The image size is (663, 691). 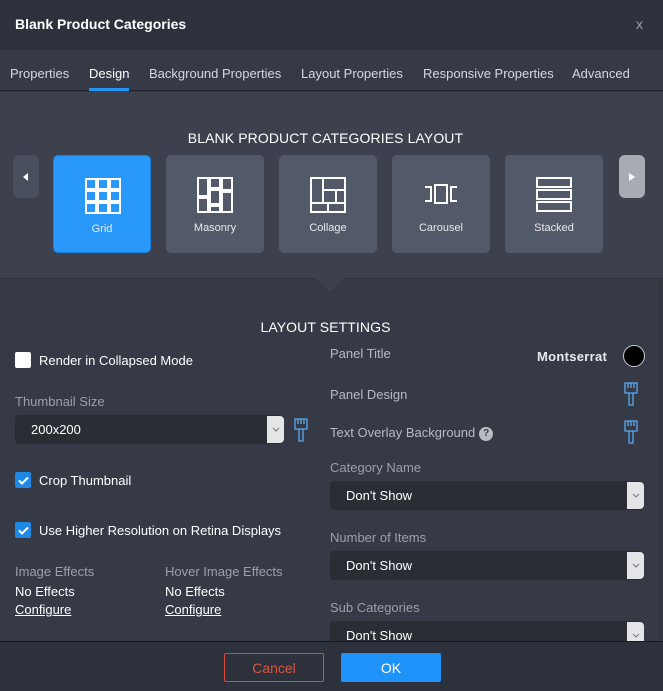 I want to click on dialog-title: Blank Product Categories, so click(x=101, y=24).